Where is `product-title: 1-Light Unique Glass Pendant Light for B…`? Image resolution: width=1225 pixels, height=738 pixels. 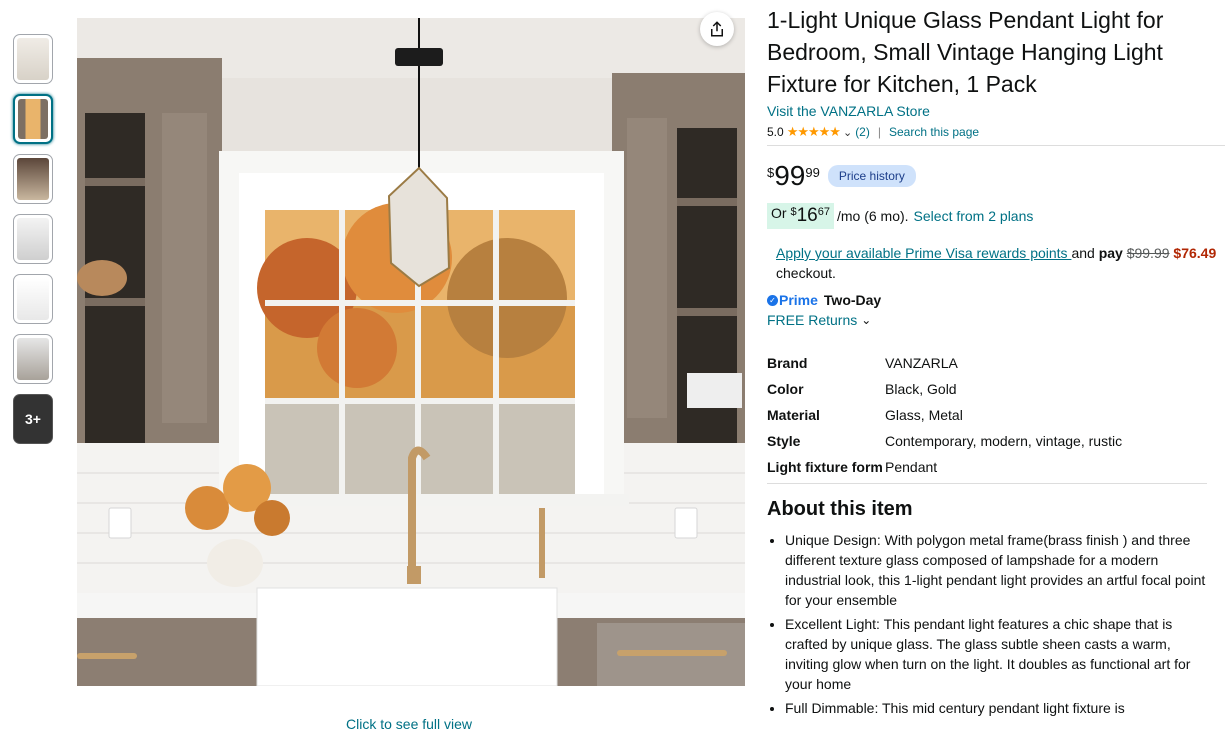
product-title: 1-Light Unique Glass Pendant Light for B… is located at coordinates (965, 52).